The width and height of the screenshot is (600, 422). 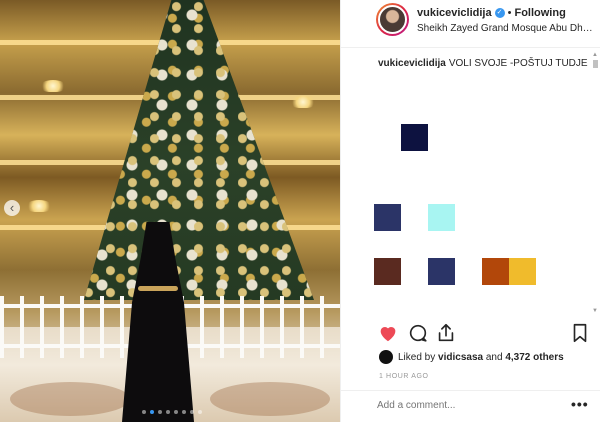 What do you see at coordinates (158, 288) in the screenshot?
I see `belt` at bounding box center [158, 288].